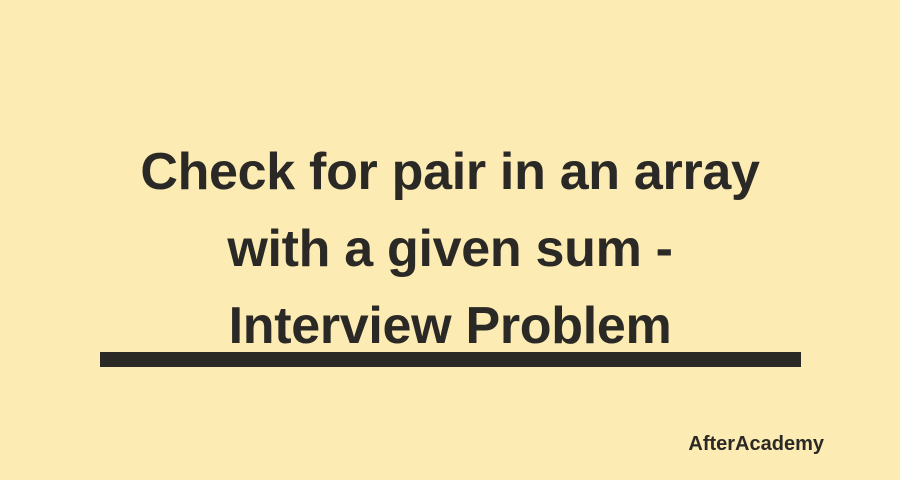  What do you see at coordinates (756, 444) in the screenshot?
I see `brand-logo-text: AfterAcademy` at bounding box center [756, 444].